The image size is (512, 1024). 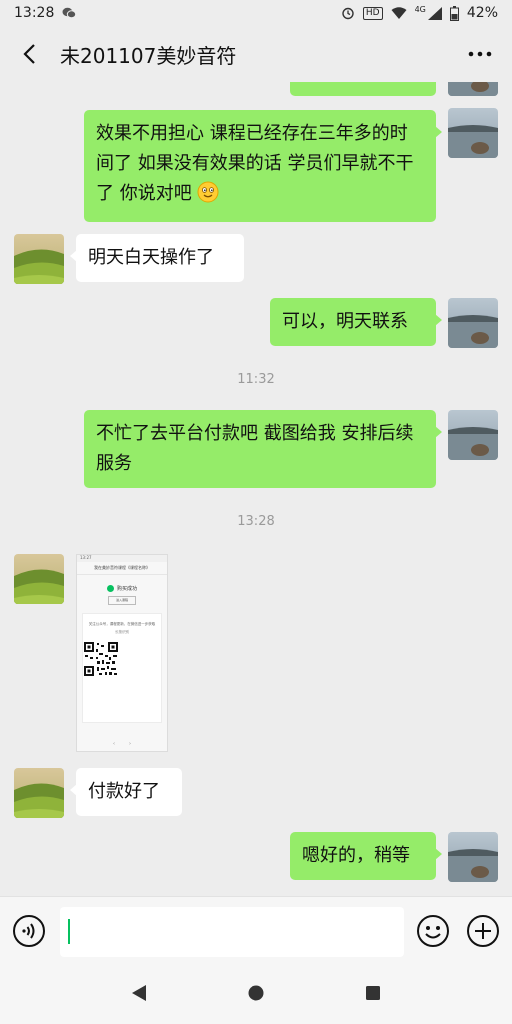 I want to click on image-success: 购买成功, so click(x=122, y=588).